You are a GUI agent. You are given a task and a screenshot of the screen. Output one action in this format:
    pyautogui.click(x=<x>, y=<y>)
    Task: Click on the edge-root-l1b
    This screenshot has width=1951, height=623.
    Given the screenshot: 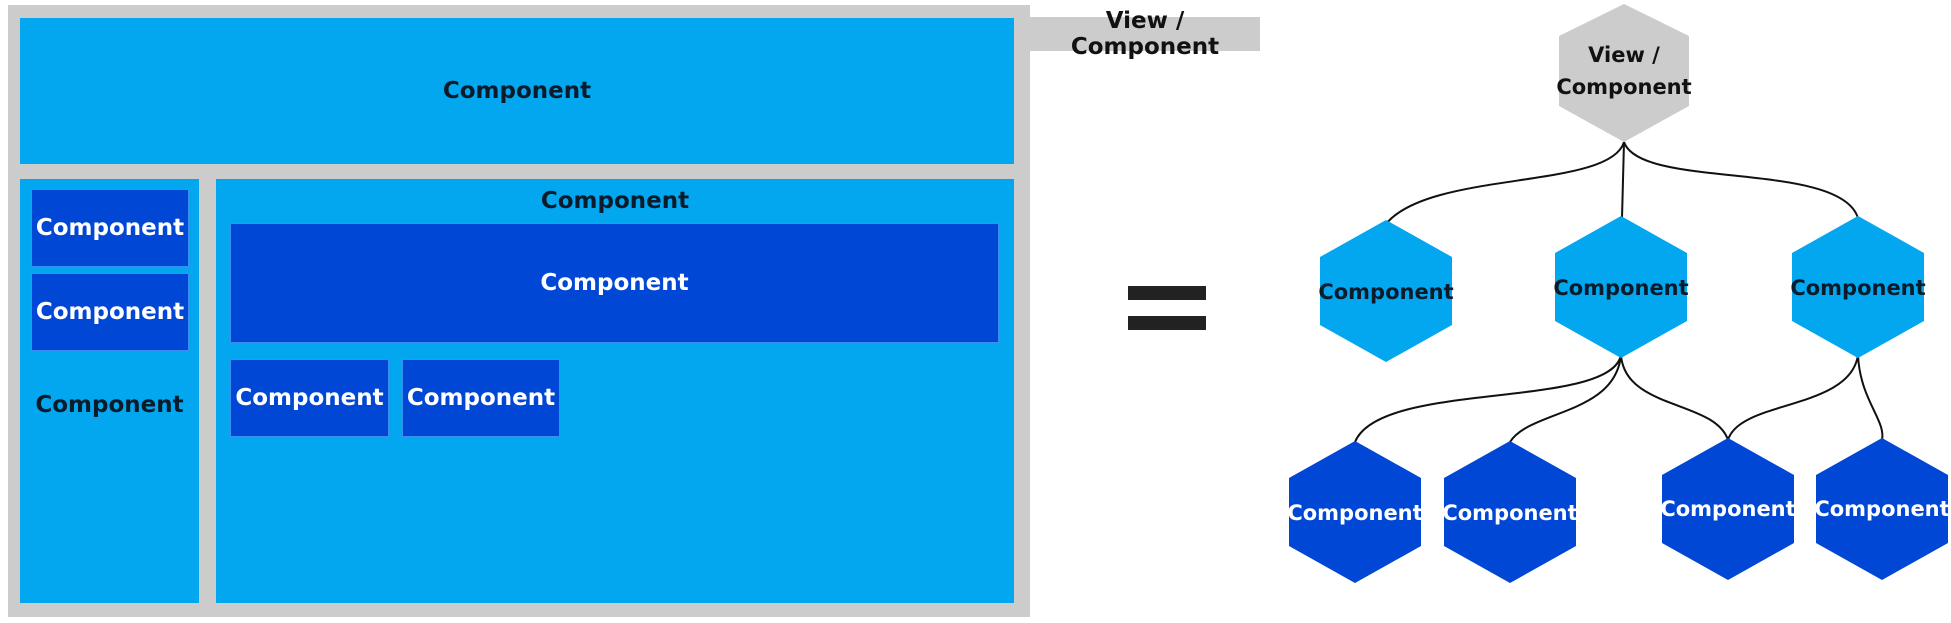 What is the action you would take?
    pyautogui.click(x=1623, y=180)
    